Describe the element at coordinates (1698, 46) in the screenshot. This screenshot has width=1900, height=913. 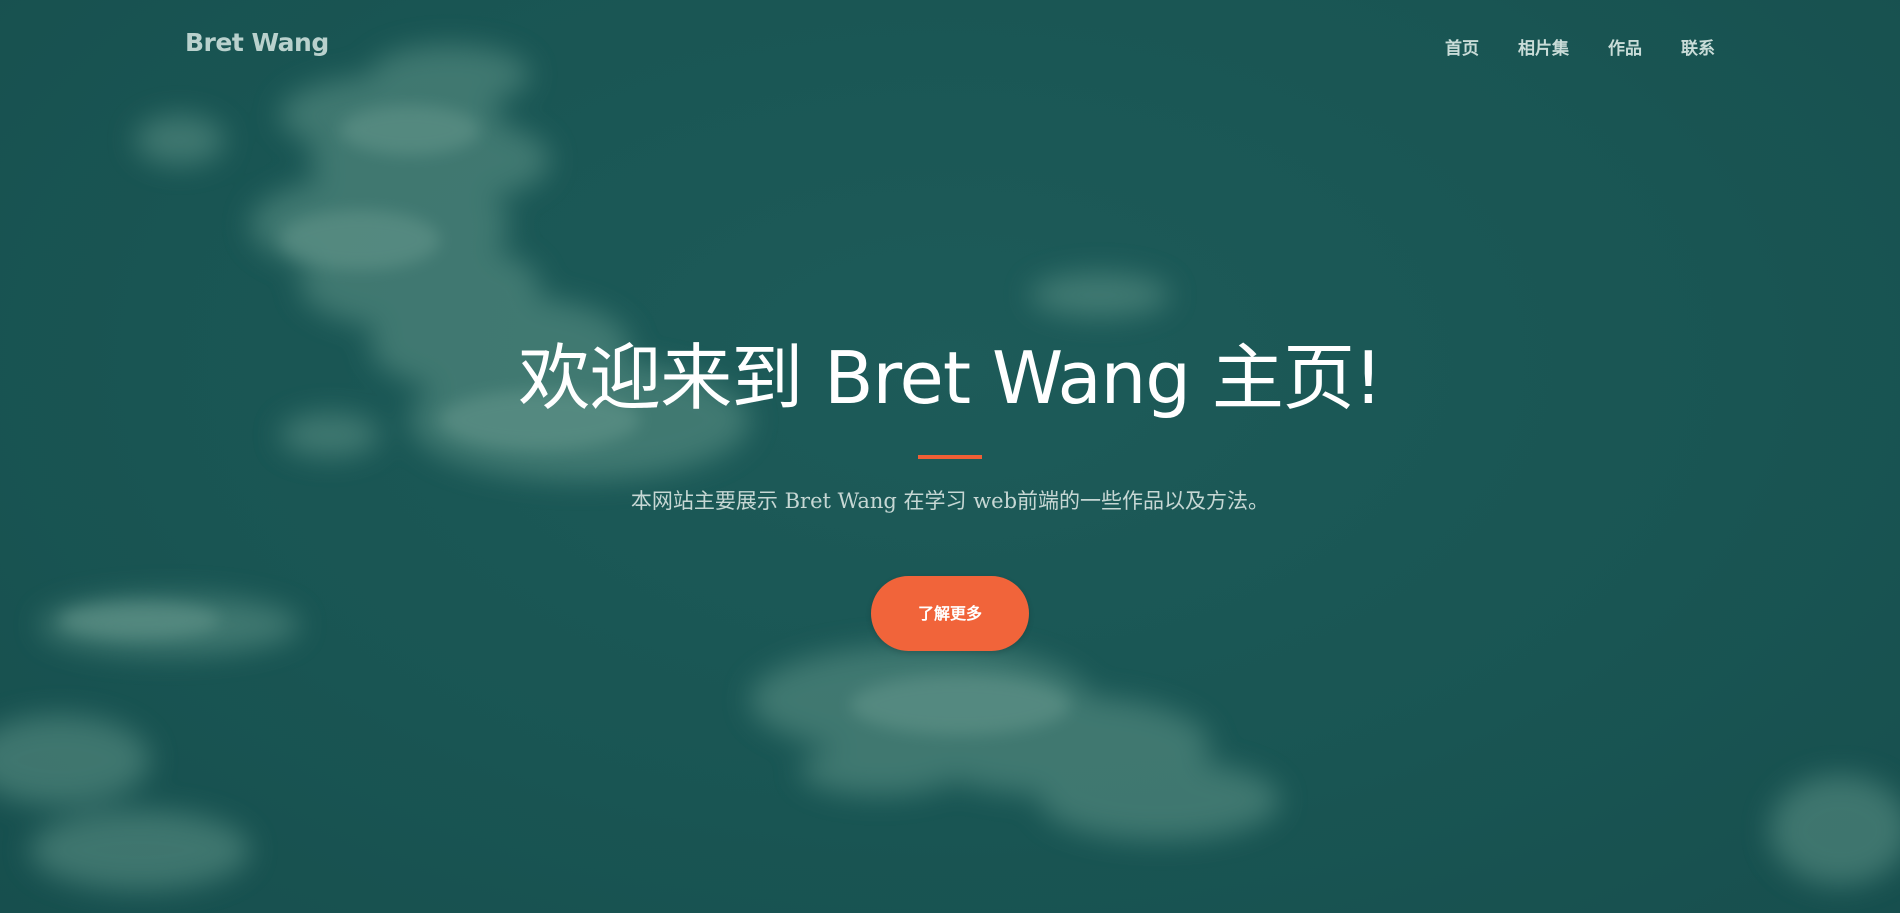
I see `nav-link-contact: 联系` at that location.